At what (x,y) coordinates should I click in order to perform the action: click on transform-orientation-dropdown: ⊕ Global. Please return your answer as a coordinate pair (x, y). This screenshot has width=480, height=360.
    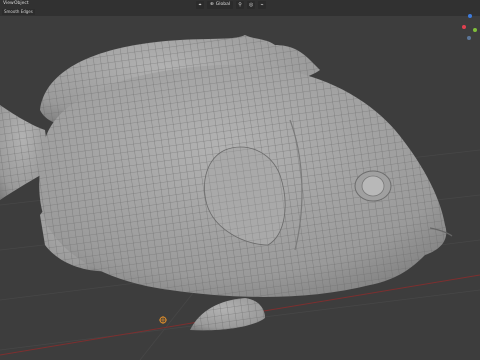
    Looking at the image, I should click on (220, 5).